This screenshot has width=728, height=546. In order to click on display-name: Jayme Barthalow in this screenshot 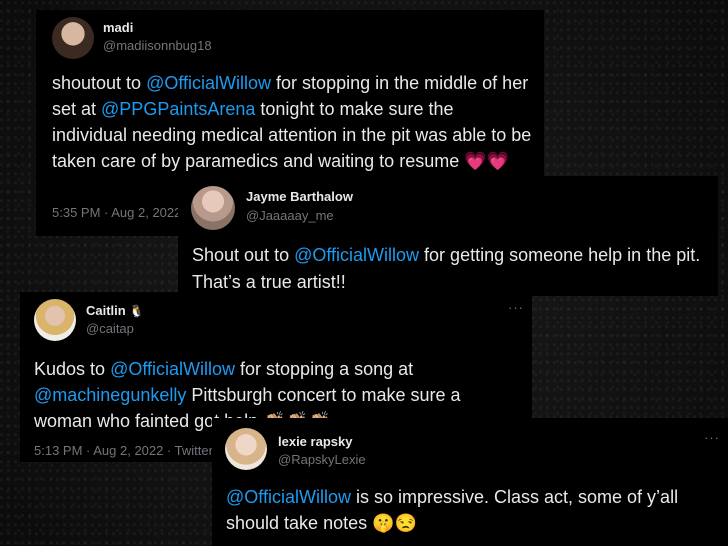, I will do `click(299, 196)`.